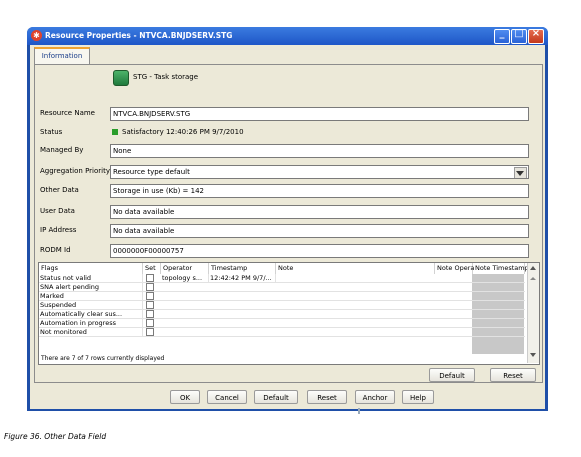 Image resolution: width=581 pixels, height=457 pixels. I want to click on app-icon: ✱, so click(36, 35).